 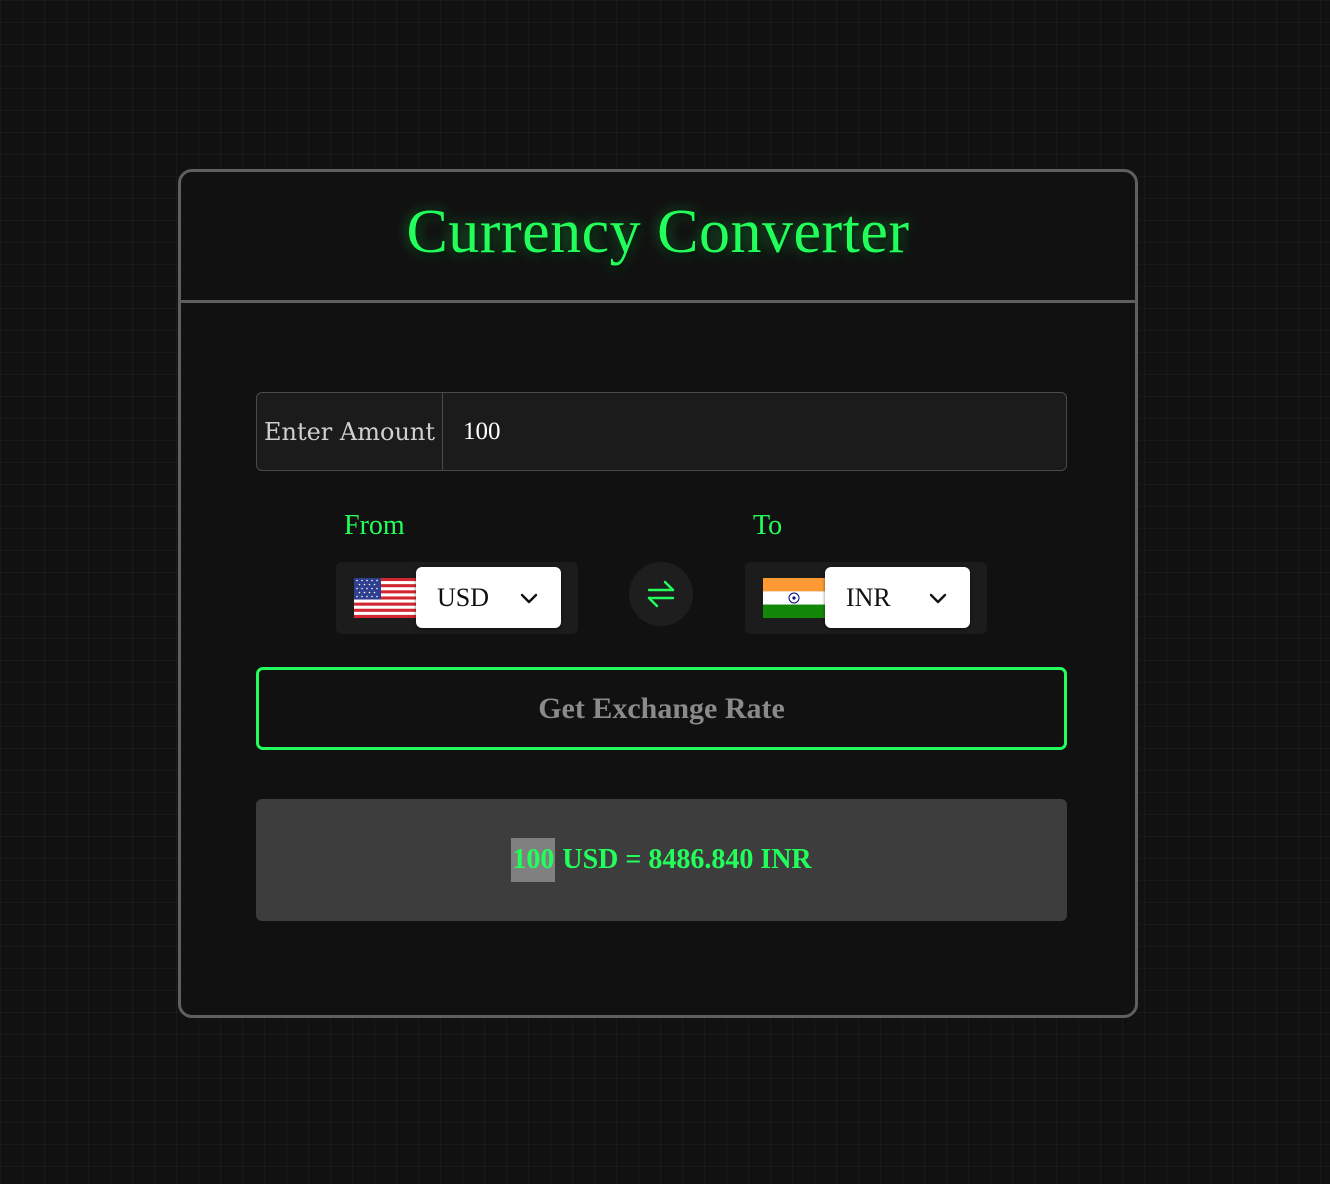 I want to click on get-exchange-rate-button: Get Exchange Rate, so click(x=661, y=708).